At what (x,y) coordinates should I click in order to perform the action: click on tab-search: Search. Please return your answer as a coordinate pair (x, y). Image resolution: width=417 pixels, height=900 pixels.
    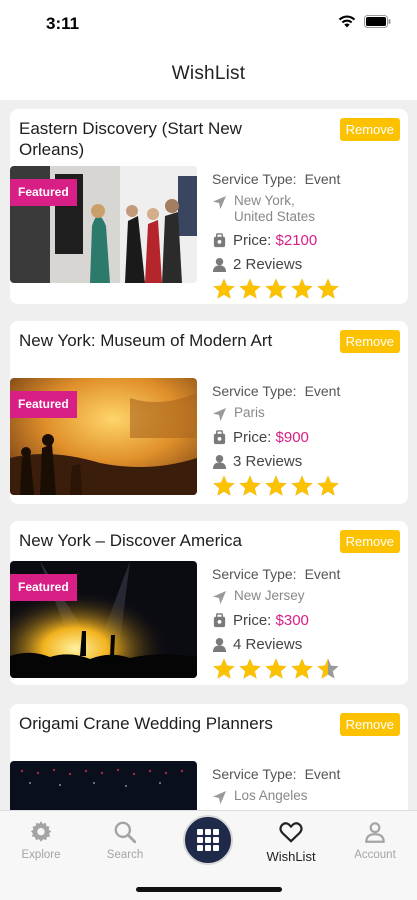
    Looking at the image, I should click on (125, 840).